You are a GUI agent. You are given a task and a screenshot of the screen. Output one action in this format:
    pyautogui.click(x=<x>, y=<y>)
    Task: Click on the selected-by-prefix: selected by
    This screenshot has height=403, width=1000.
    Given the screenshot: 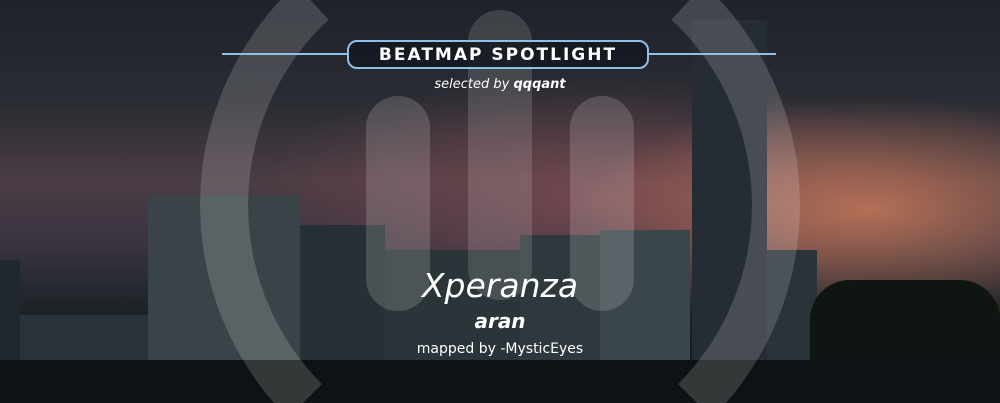 What is the action you would take?
    pyautogui.click(x=472, y=84)
    